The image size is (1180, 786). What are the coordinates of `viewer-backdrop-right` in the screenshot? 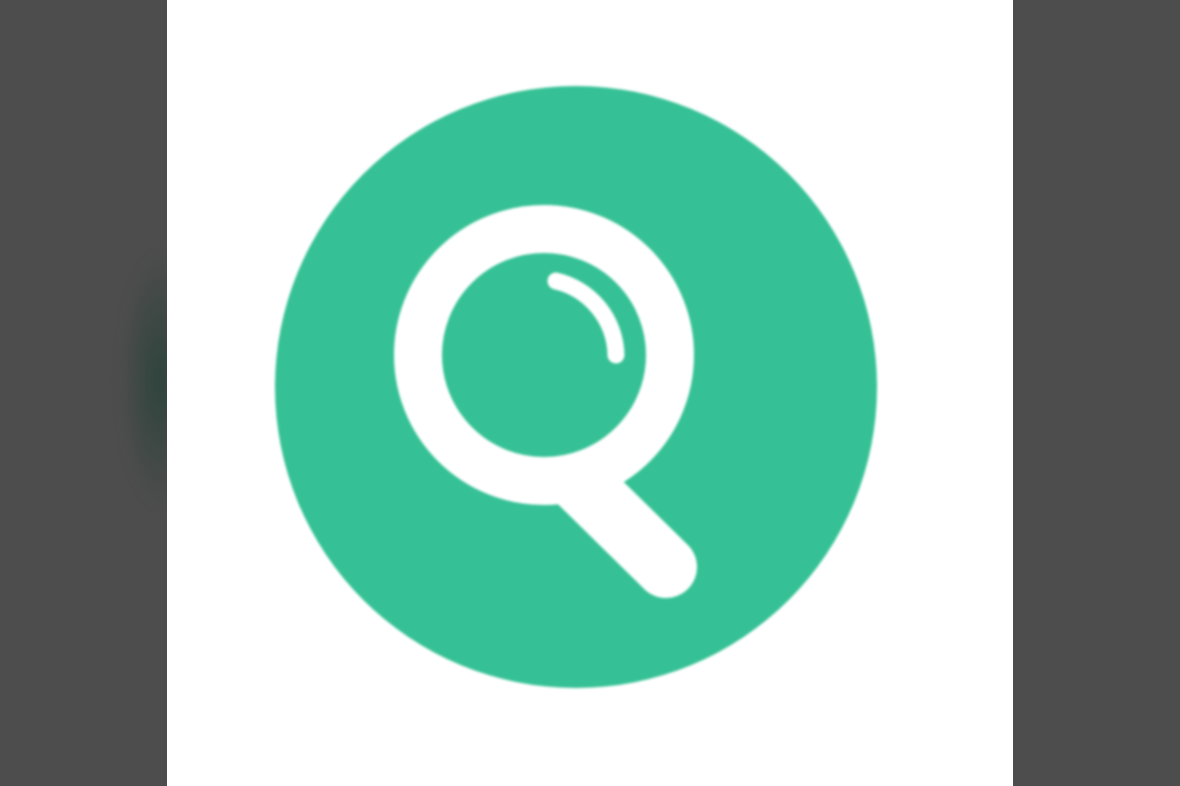 It's located at (1096, 393).